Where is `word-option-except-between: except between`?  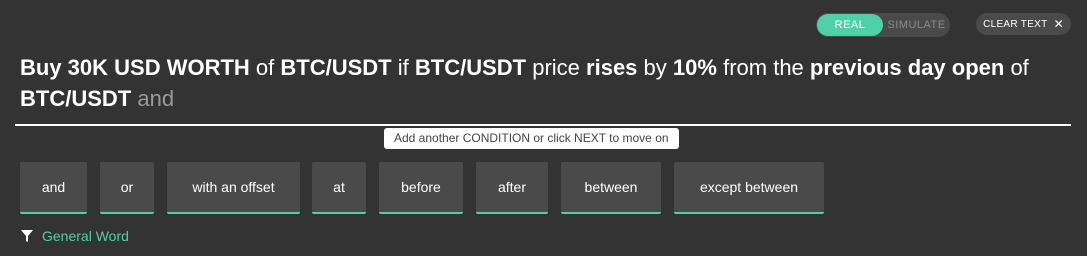 word-option-except-between: except between is located at coordinates (749, 188).